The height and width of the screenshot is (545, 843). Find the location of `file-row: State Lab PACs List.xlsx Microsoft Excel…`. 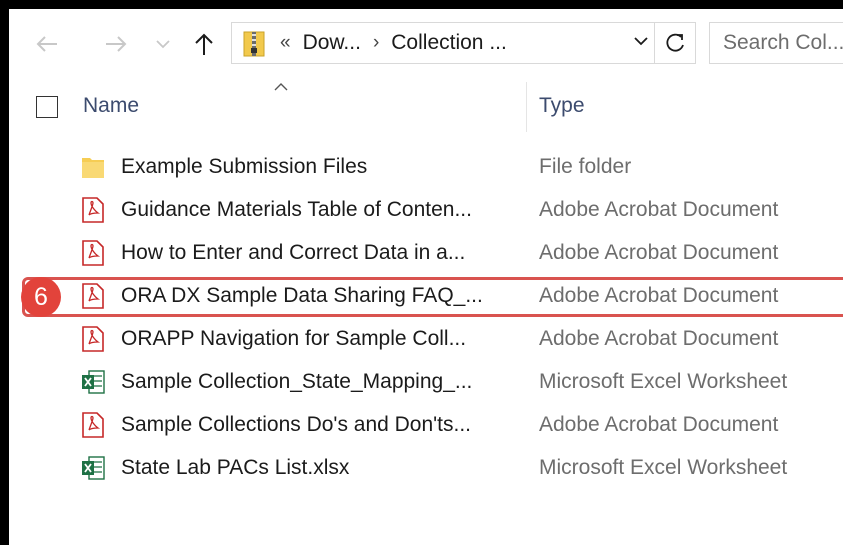

file-row: State Lab PACs List.xlsx Microsoft Excel… is located at coordinates (426, 468).